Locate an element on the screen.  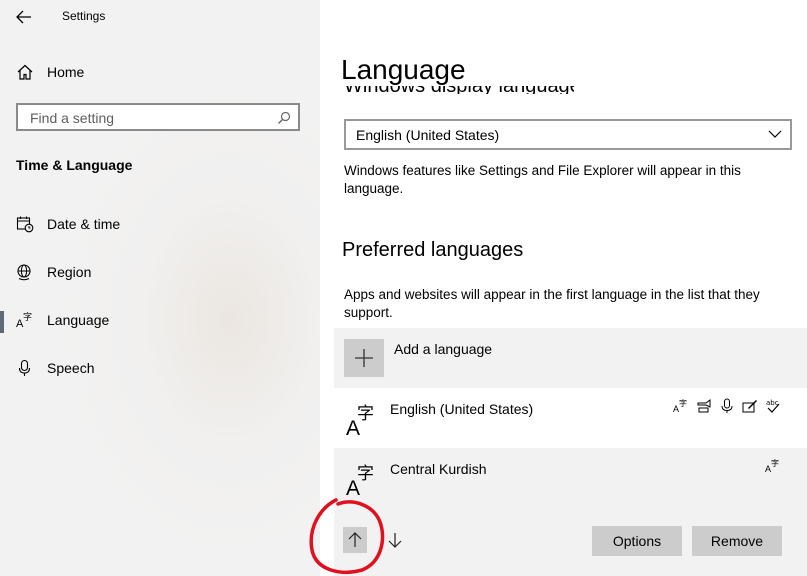
dropdown-value: English (United States) is located at coordinates (428, 135).